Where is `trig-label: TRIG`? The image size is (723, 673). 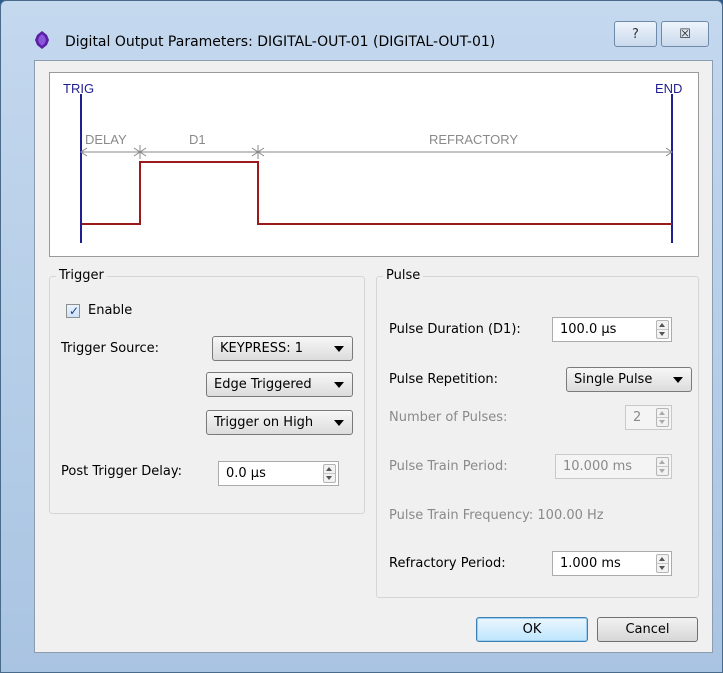
trig-label: TRIG is located at coordinates (78, 88).